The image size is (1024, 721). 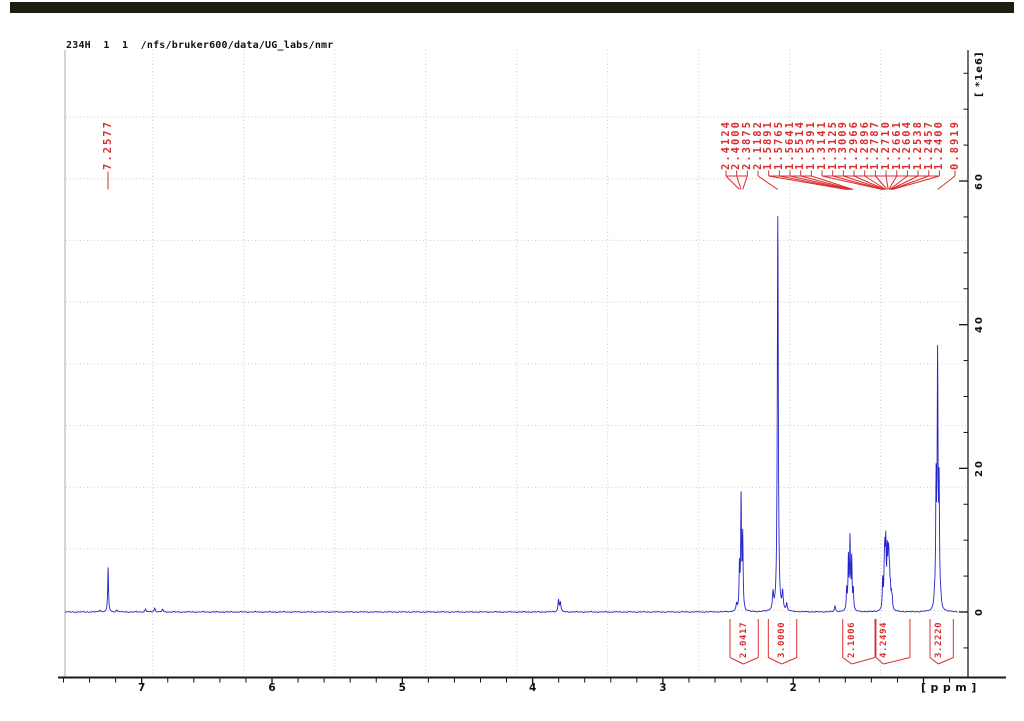 I want to click on x-axis-unit-label: [ppm], so click(x=951, y=687).